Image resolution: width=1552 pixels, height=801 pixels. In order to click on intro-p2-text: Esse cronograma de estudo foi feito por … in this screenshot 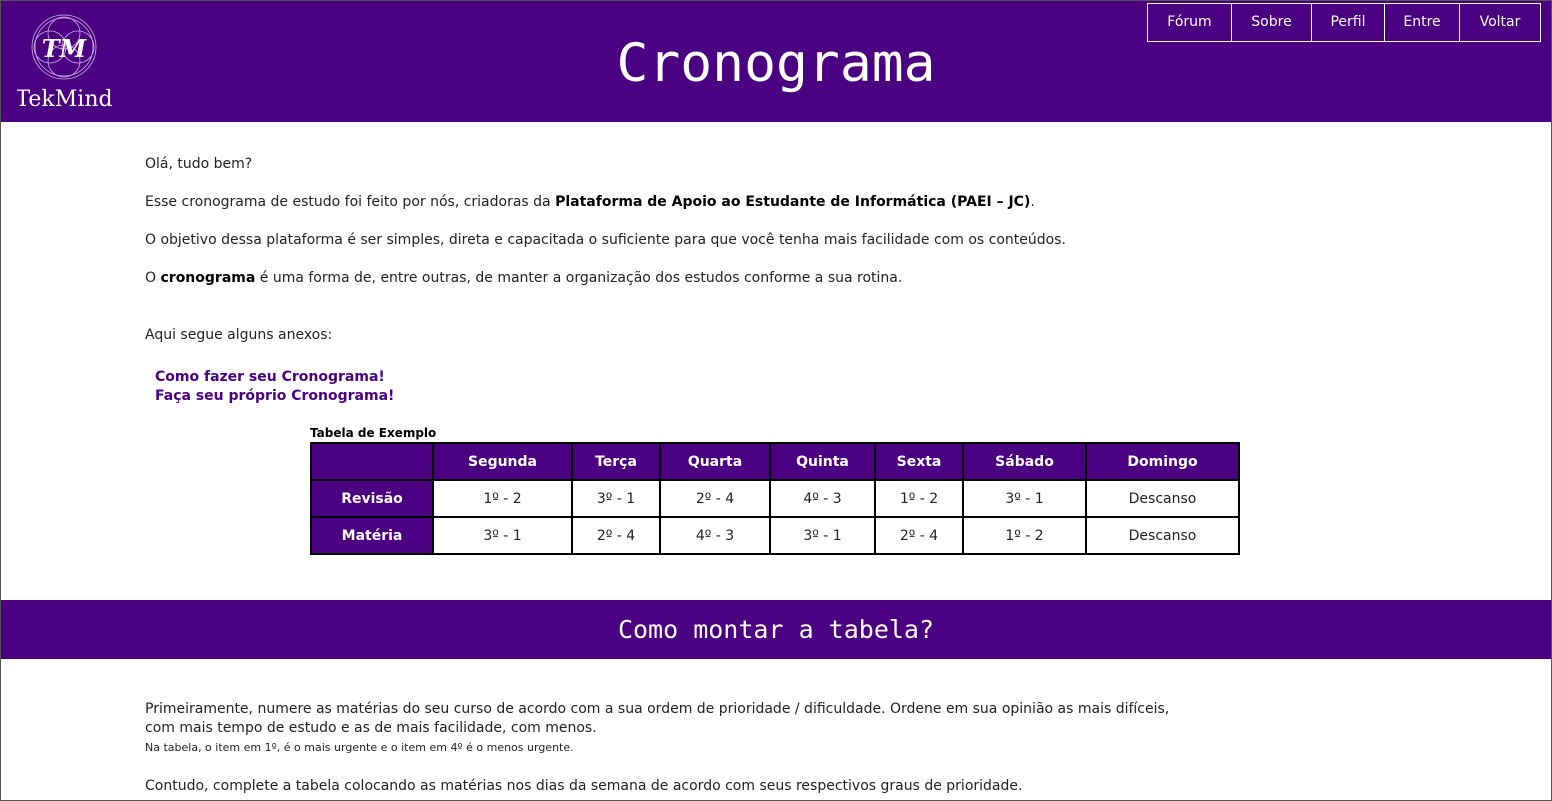, I will do `click(350, 202)`.